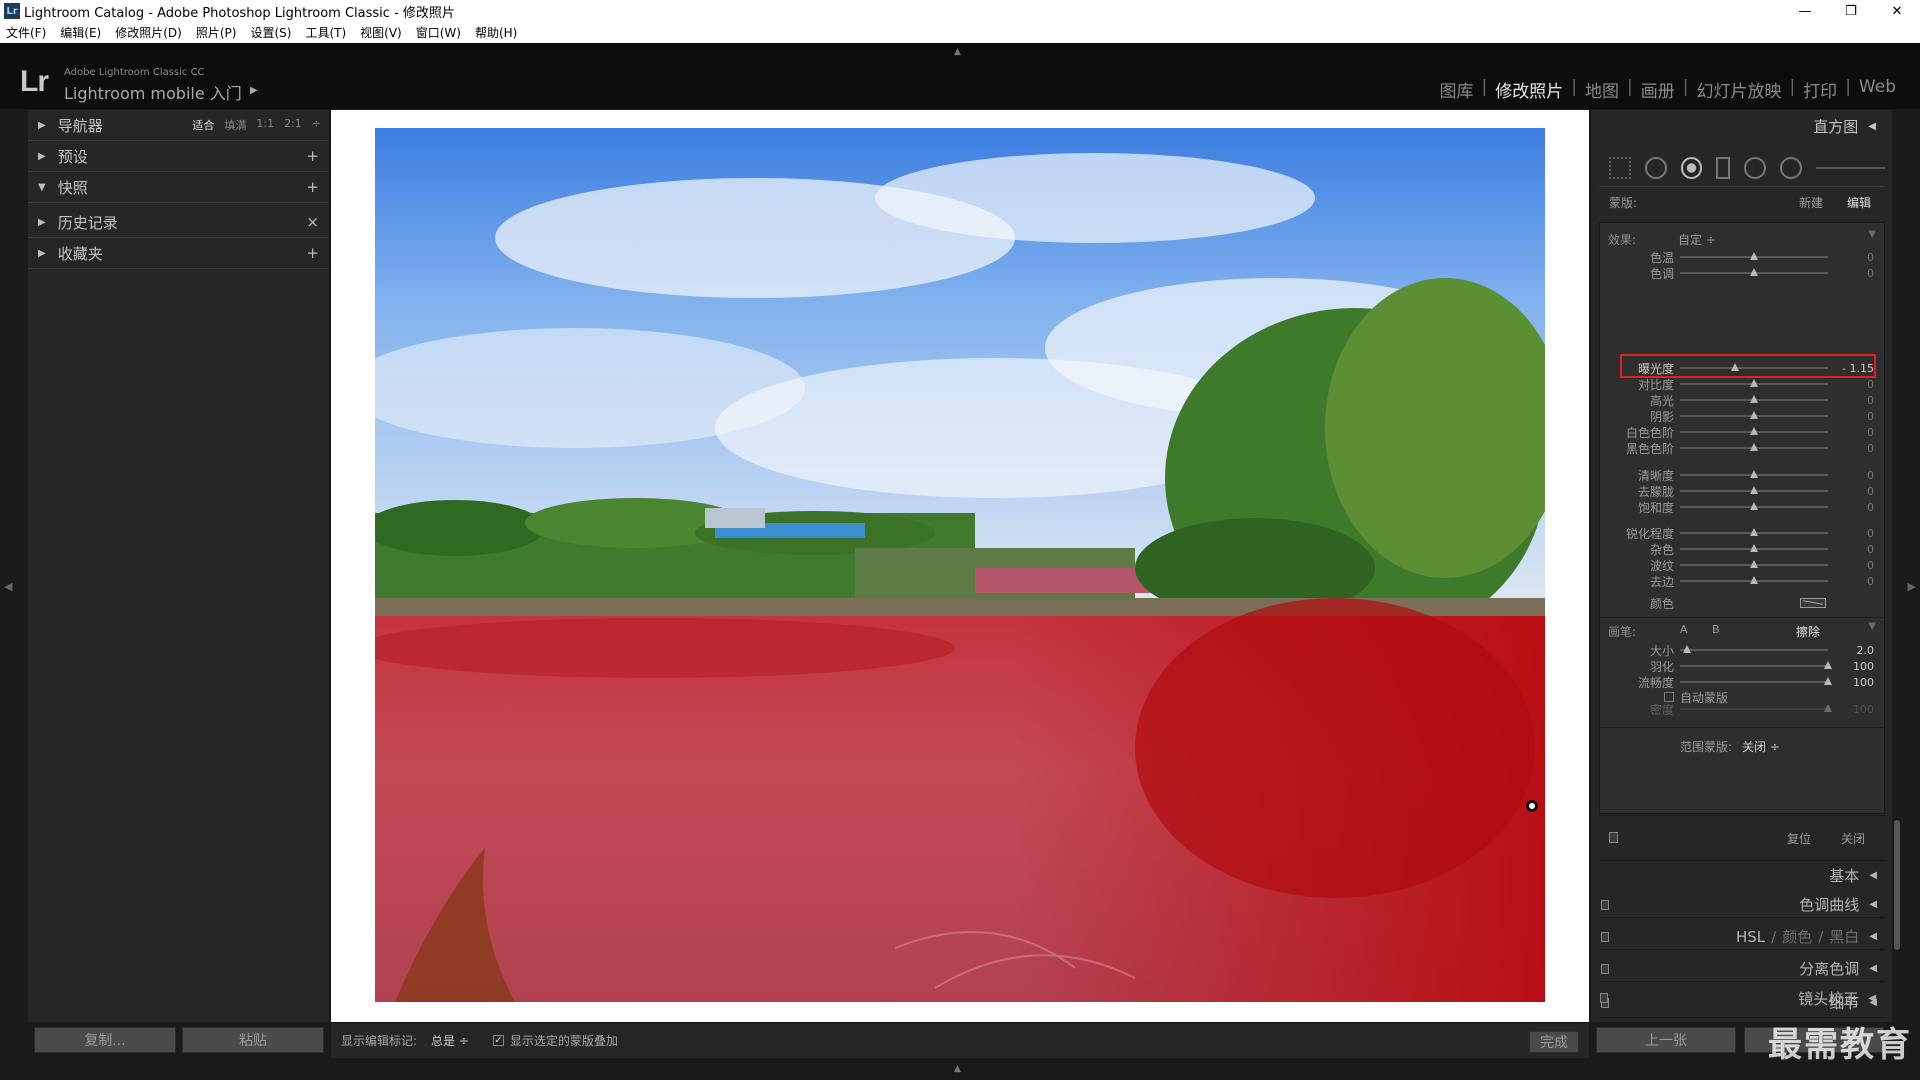  I want to click on section-bw-label: 黑白, so click(1844, 936).